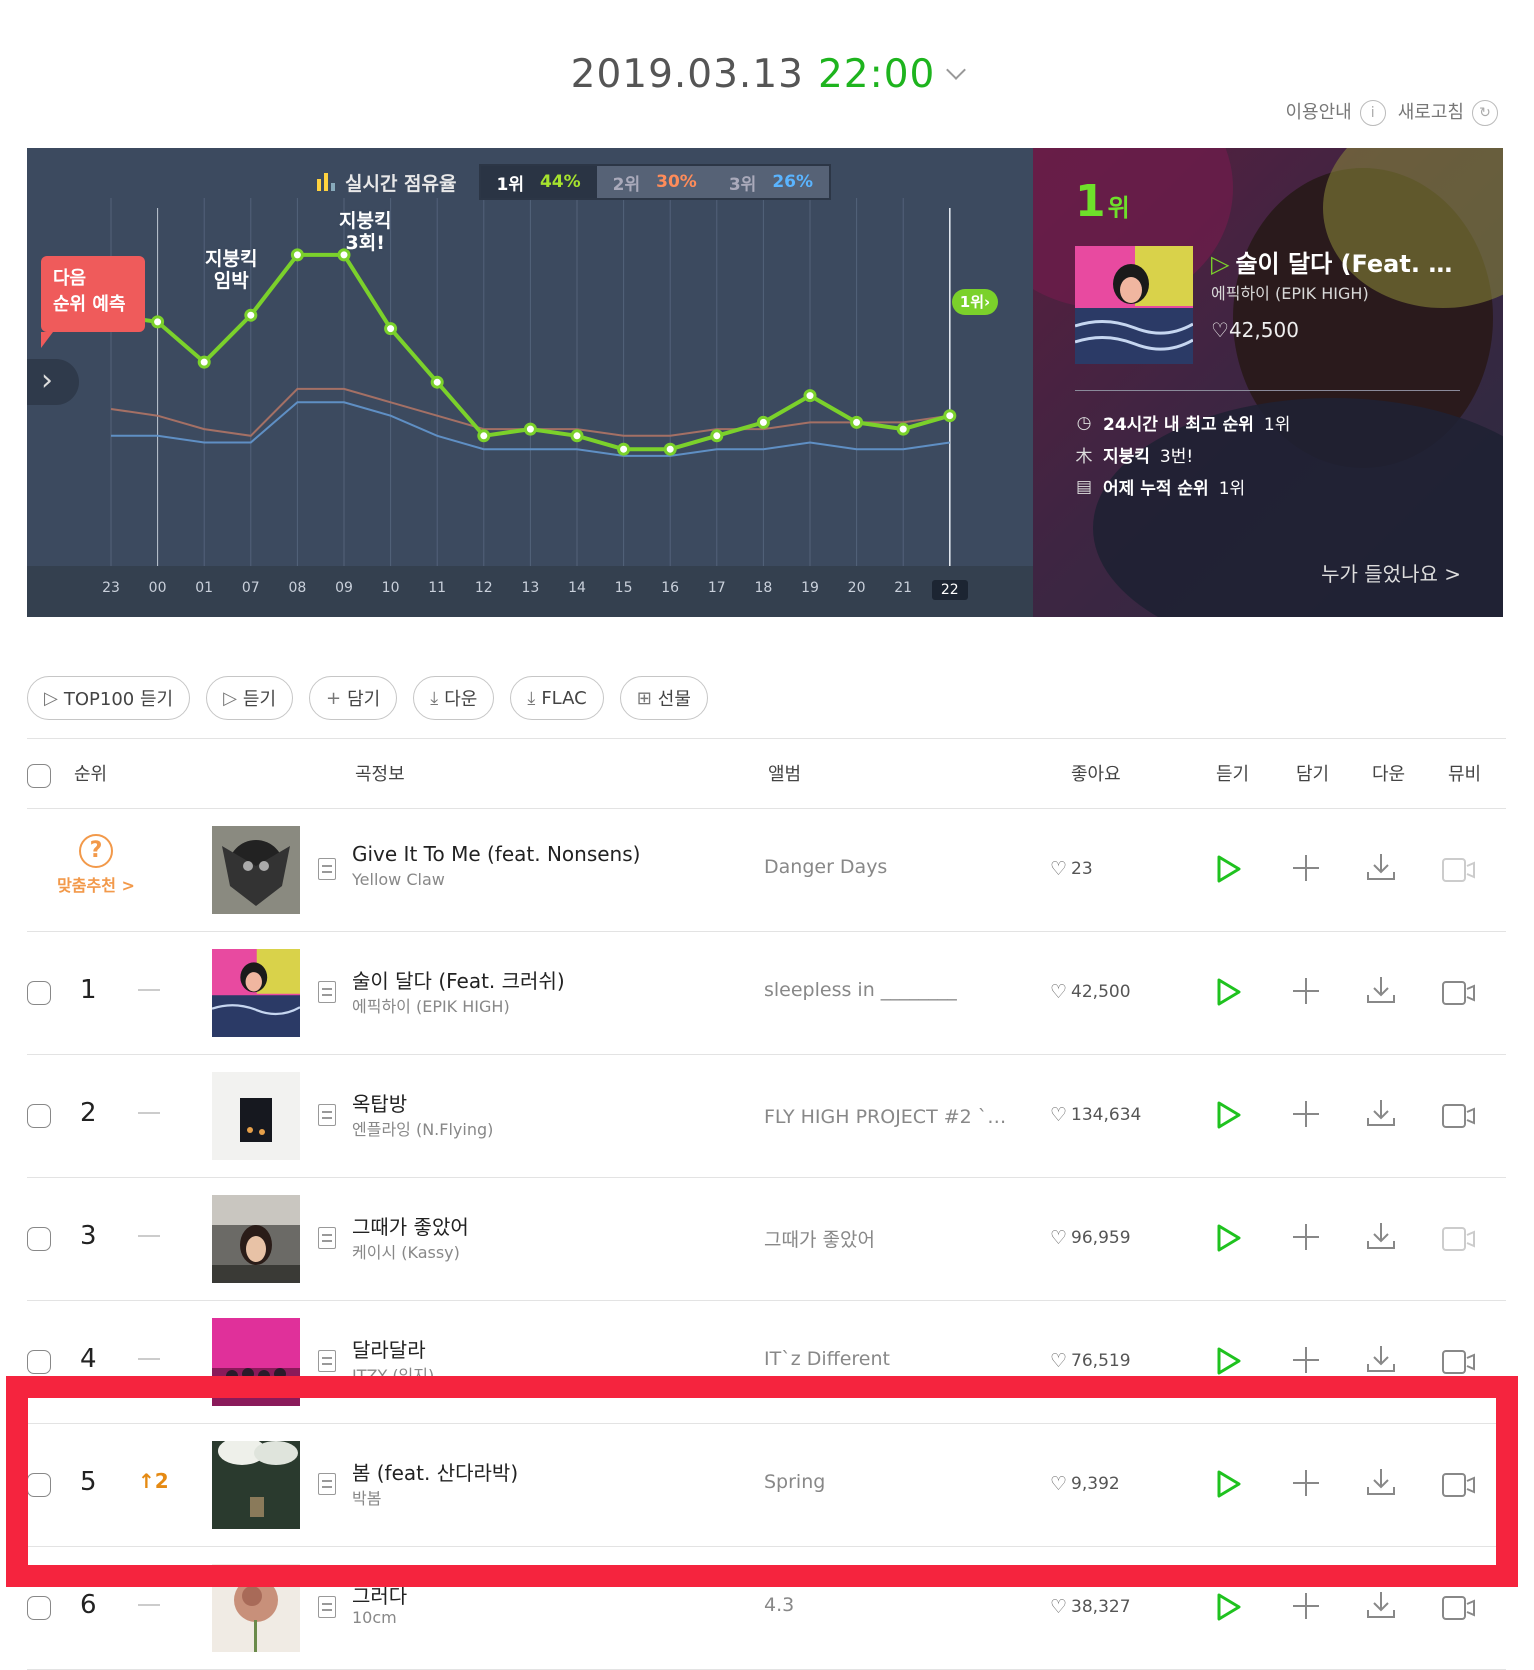 The height and width of the screenshot is (1670, 1534). Describe the element at coordinates (1090, 992) in the screenshot. I see `like-button: ♡ 42,500` at that location.